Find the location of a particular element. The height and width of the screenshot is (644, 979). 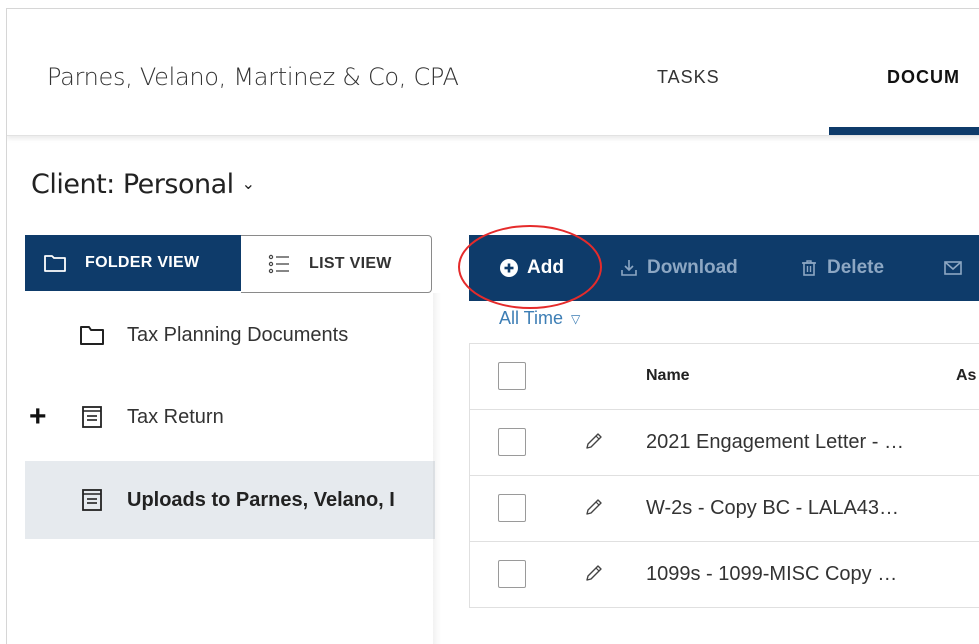

list-view-button: LIST VIEW is located at coordinates (336, 264).